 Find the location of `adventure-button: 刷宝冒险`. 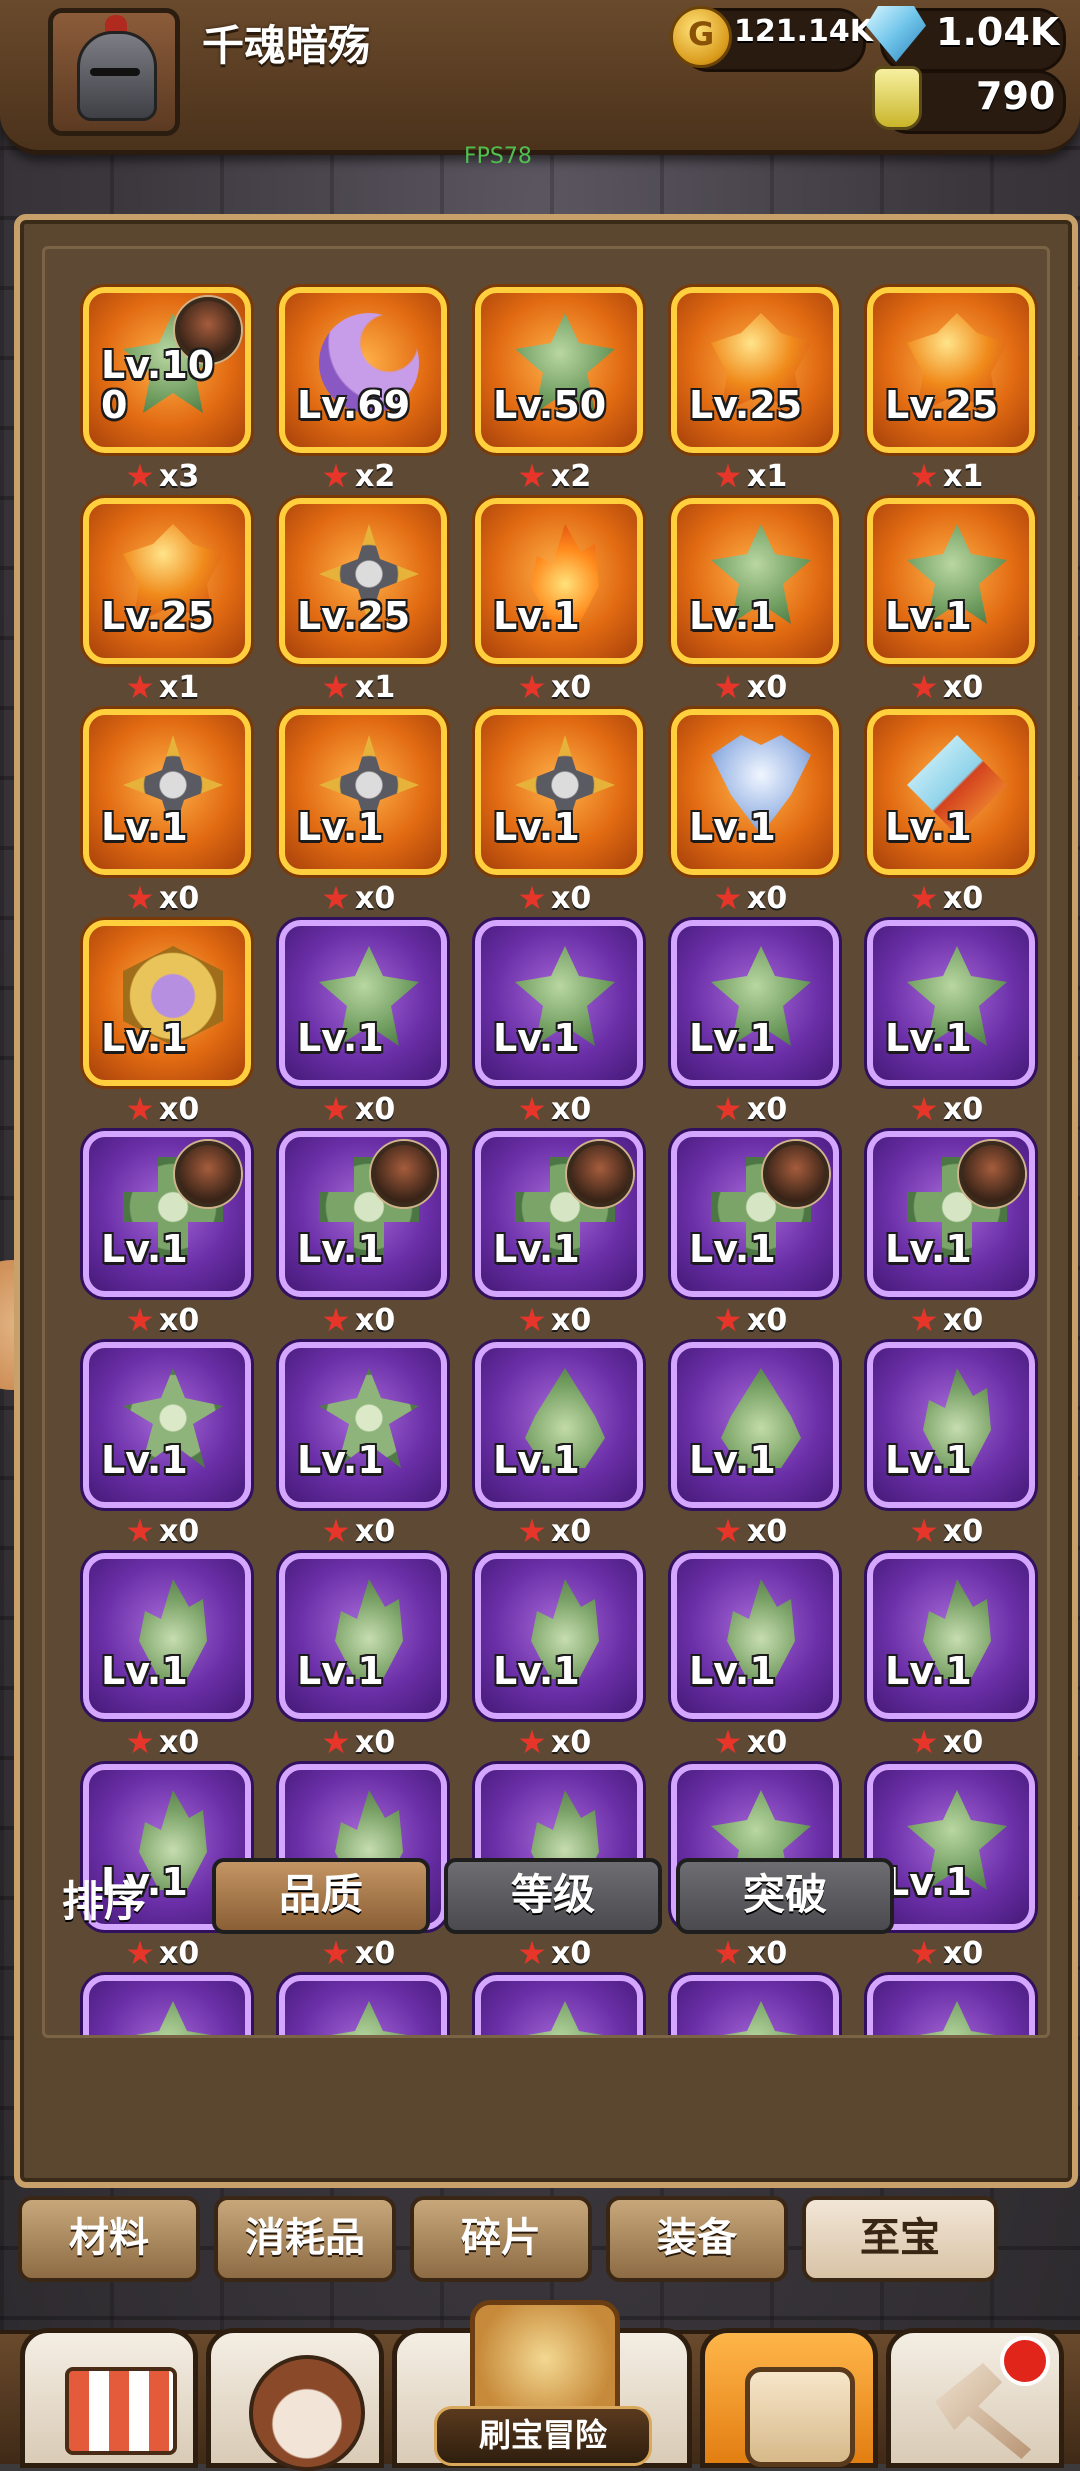

adventure-button: 刷宝冒险 is located at coordinates (543, 2383).